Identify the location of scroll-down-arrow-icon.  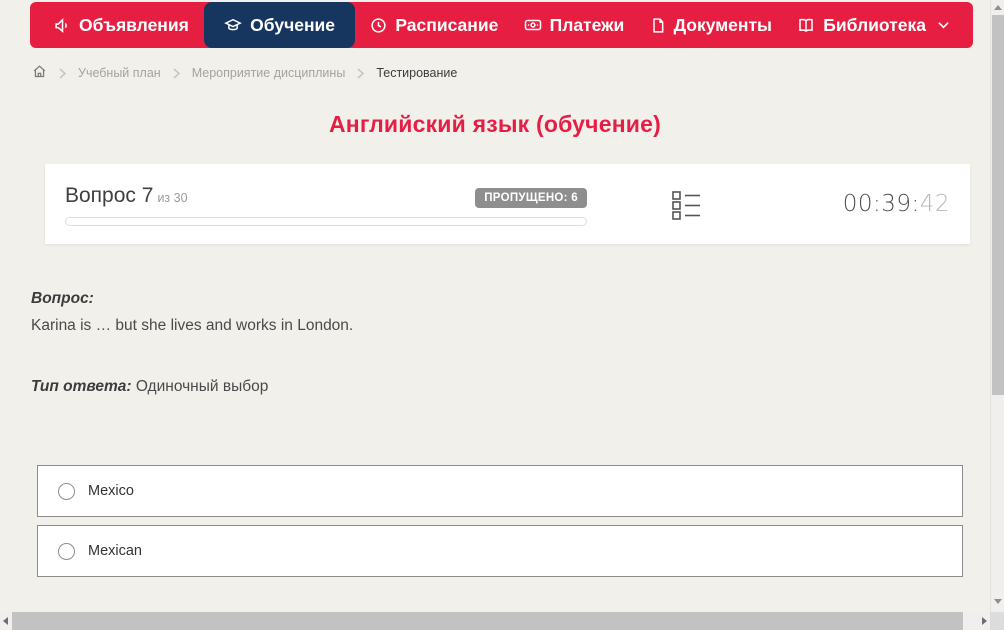
(998, 601).